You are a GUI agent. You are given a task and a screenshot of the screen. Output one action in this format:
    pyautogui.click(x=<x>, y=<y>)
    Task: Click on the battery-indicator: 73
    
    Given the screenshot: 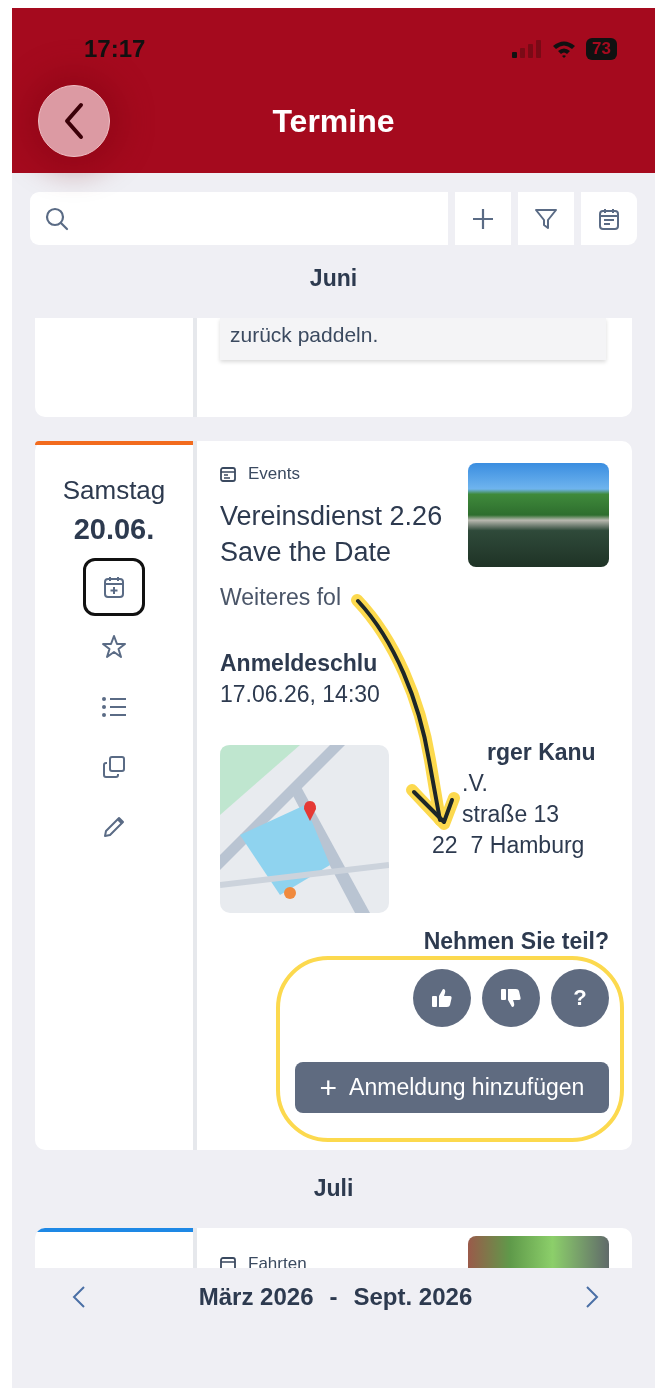 What is the action you would take?
    pyautogui.click(x=601, y=49)
    